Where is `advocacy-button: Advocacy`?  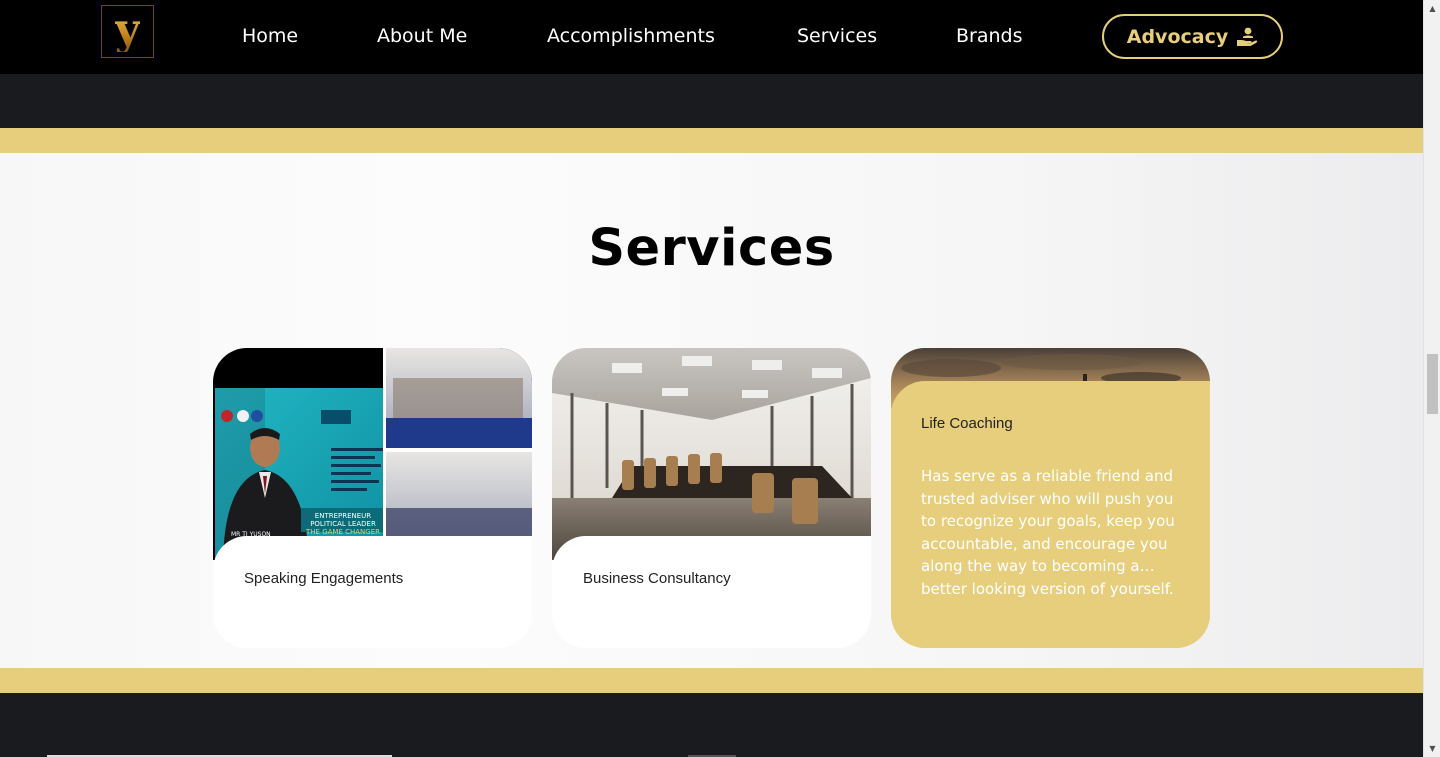 advocacy-button: Advocacy is located at coordinates (1192, 36).